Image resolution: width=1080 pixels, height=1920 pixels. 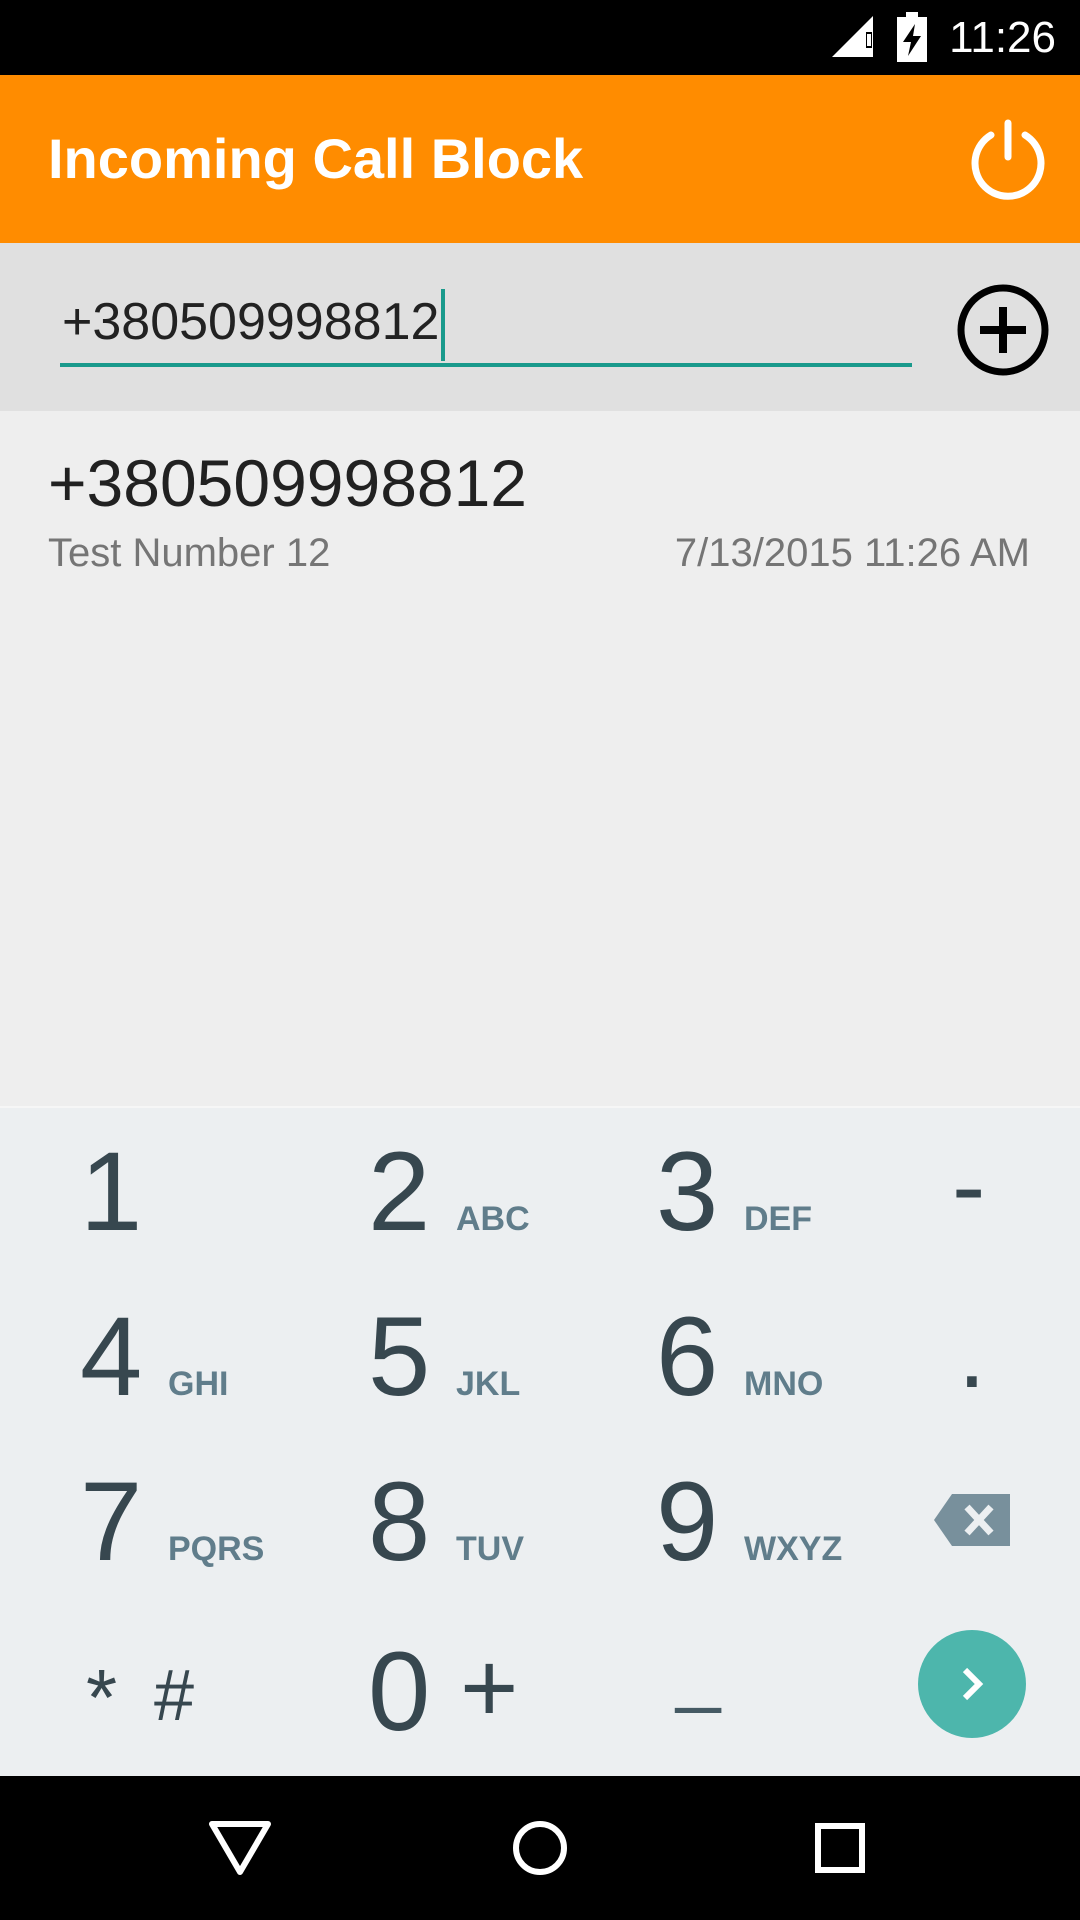 What do you see at coordinates (399, 1521) in the screenshot?
I see `key-digit: 8` at bounding box center [399, 1521].